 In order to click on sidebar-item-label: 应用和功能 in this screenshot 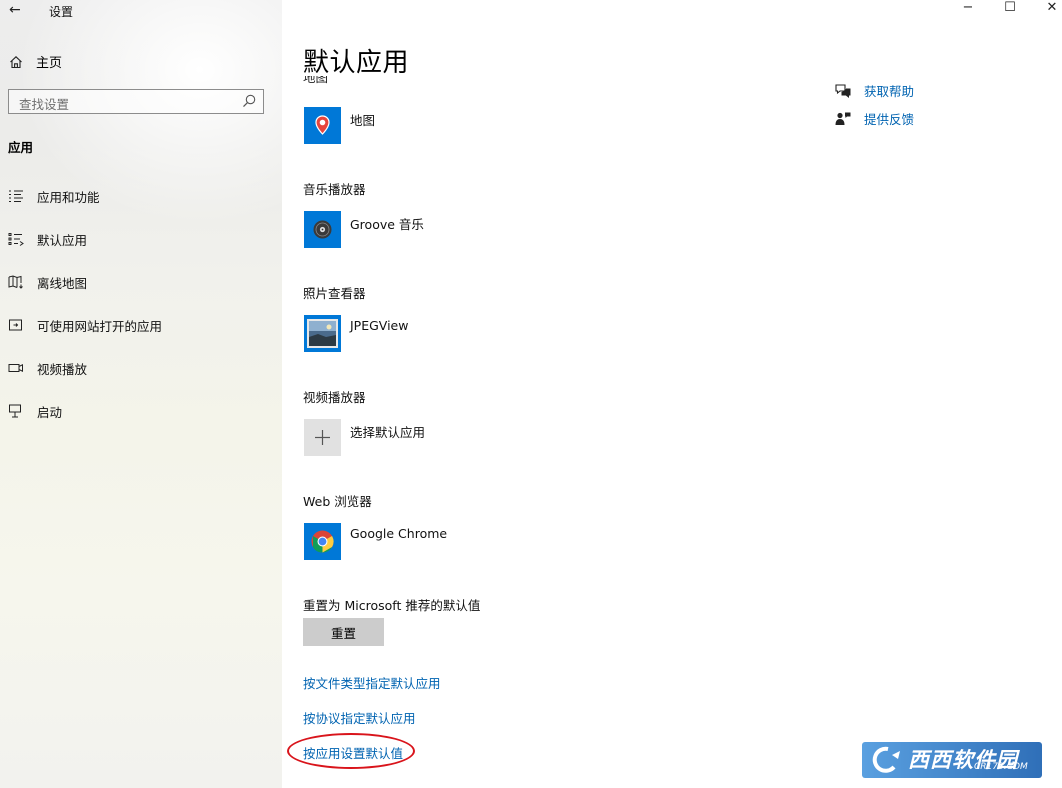, I will do `click(68, 197)`.